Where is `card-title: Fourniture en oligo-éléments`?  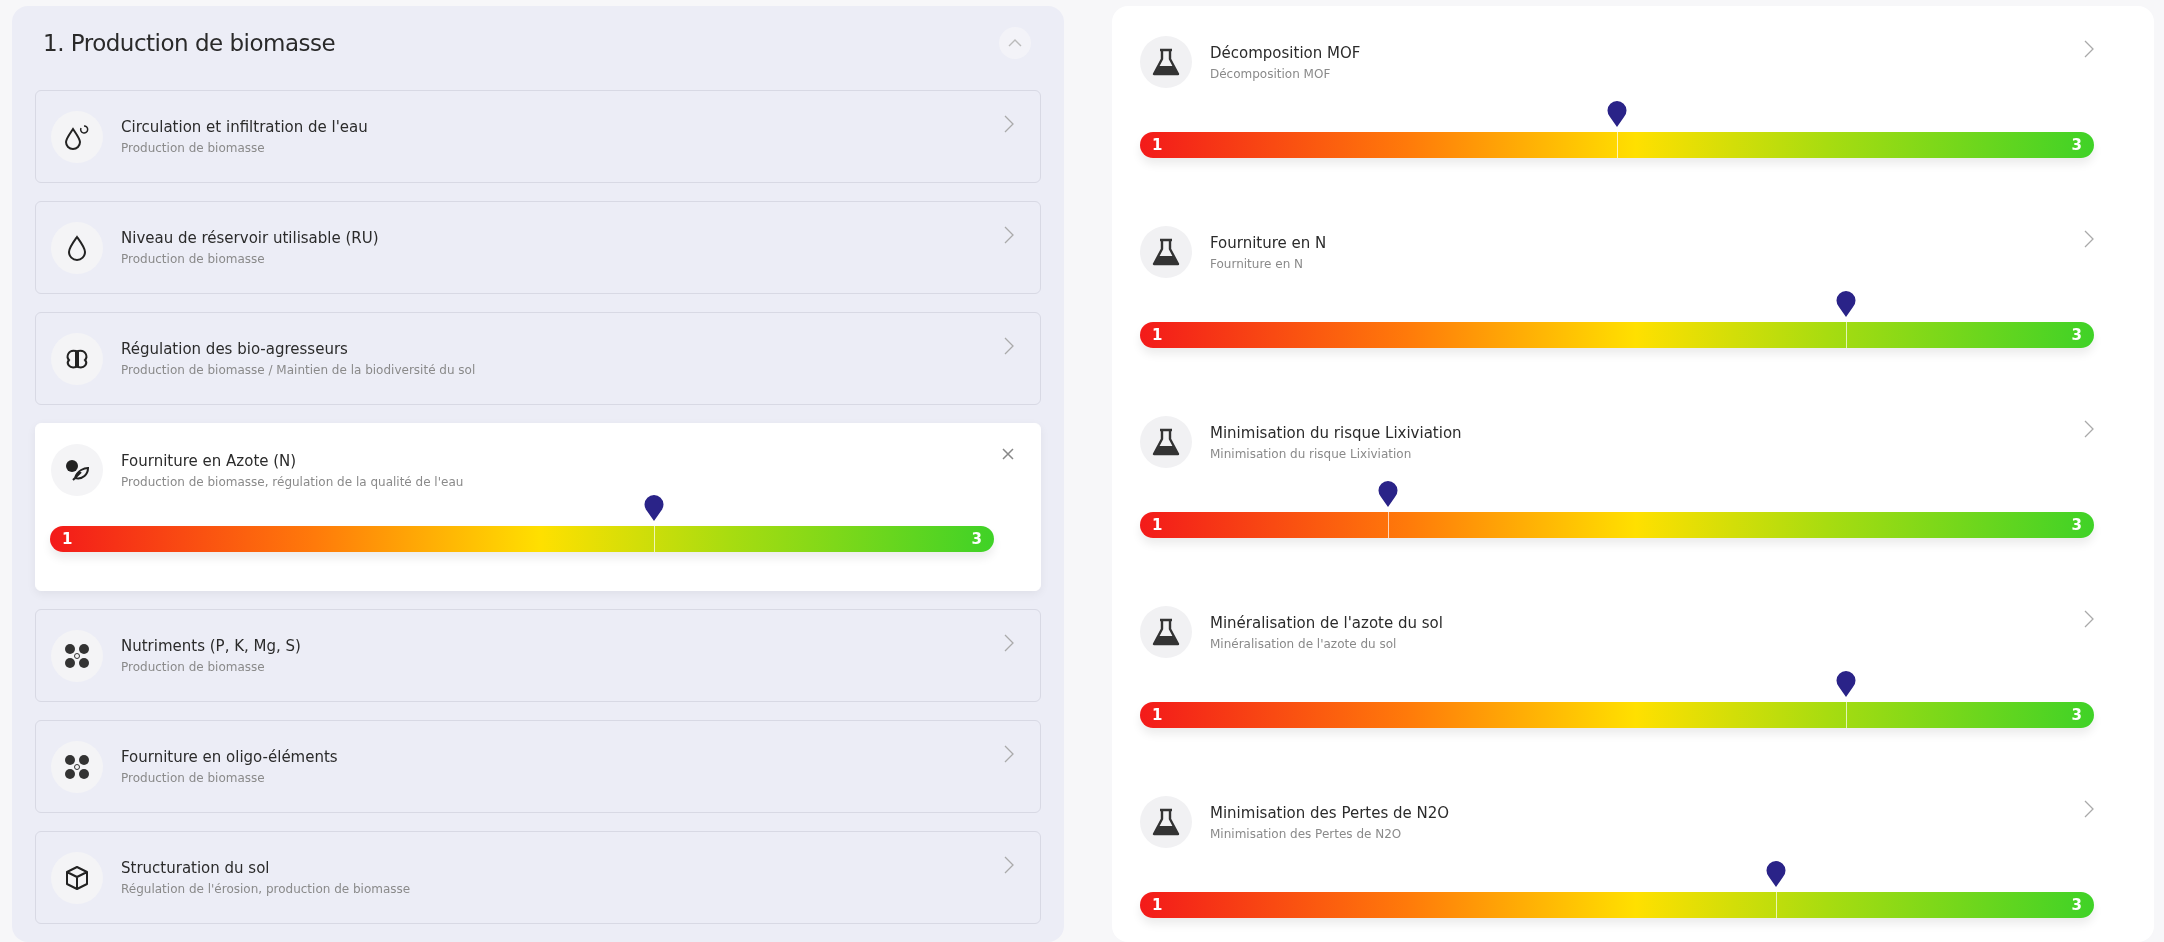 card-title: Fourniture en oligo-éléments is located at coordinates (230, 757).